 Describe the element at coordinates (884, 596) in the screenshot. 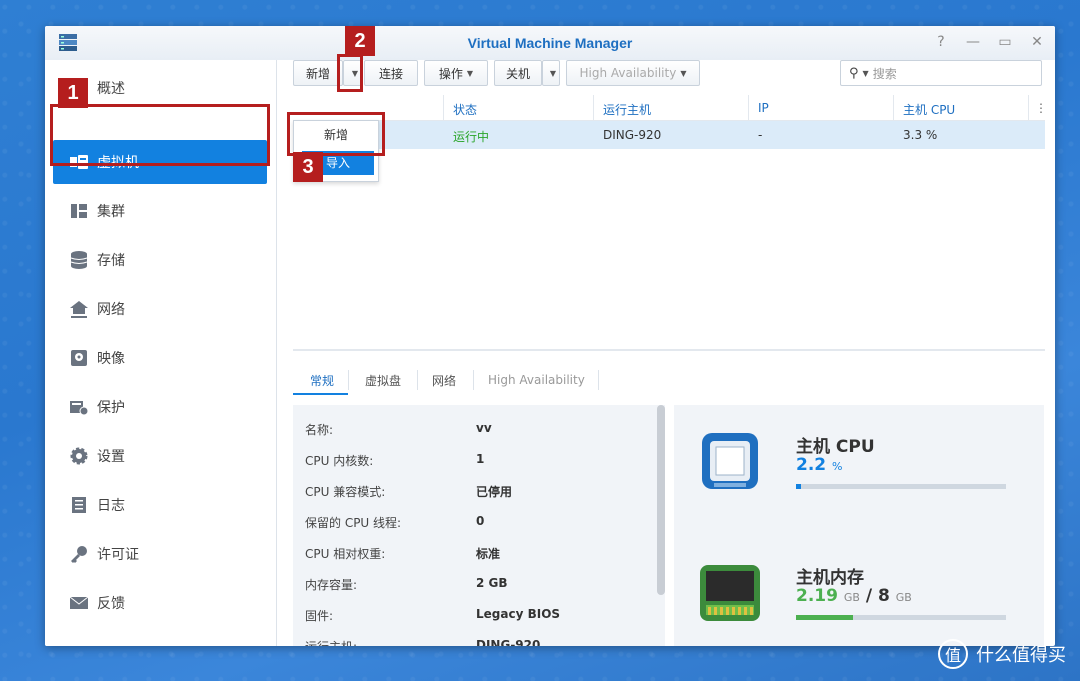

I see `memory-total: 8` at that location.